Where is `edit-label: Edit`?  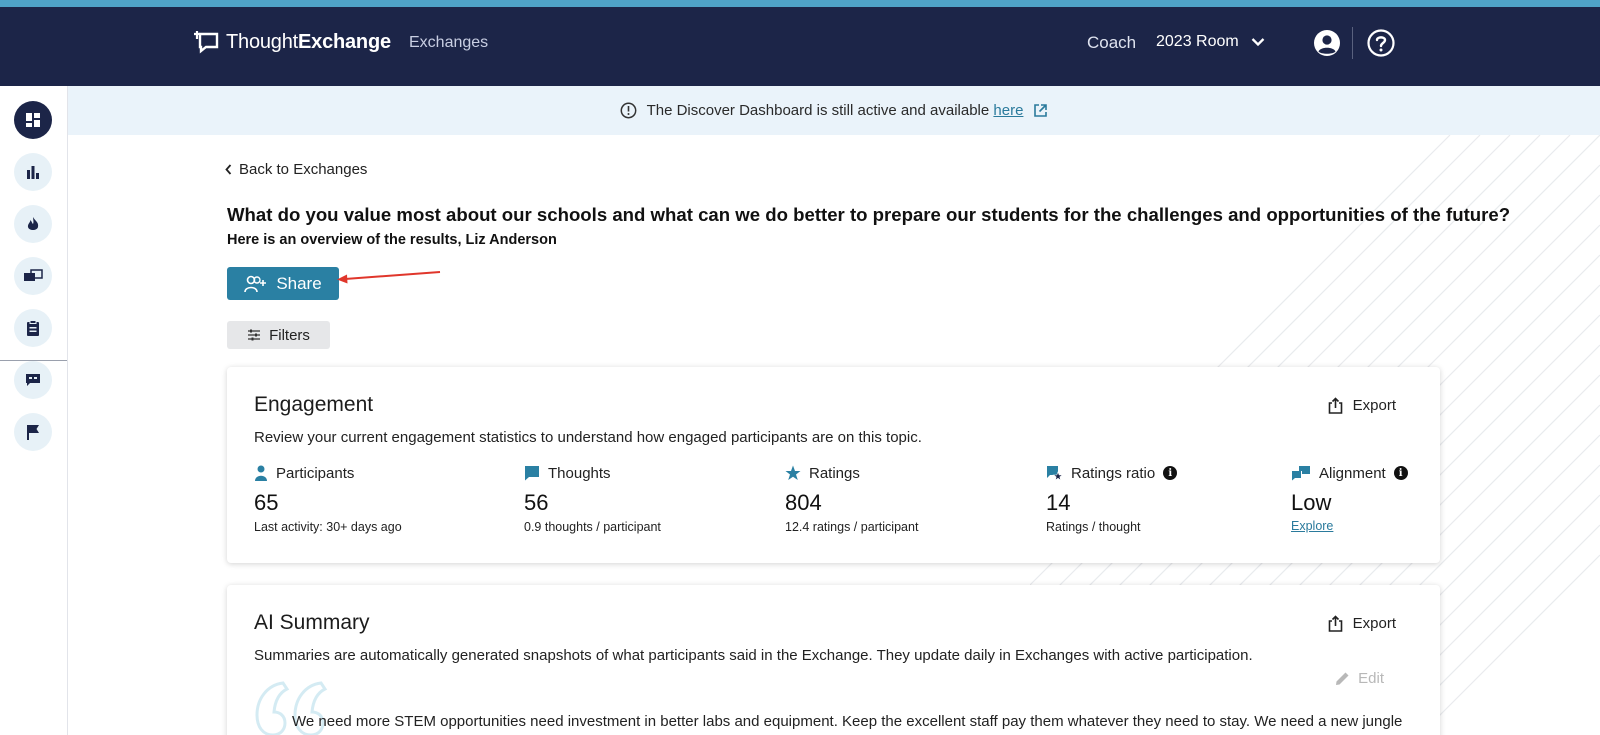
edit-label: Edit is located at coordinates (1371, 678).